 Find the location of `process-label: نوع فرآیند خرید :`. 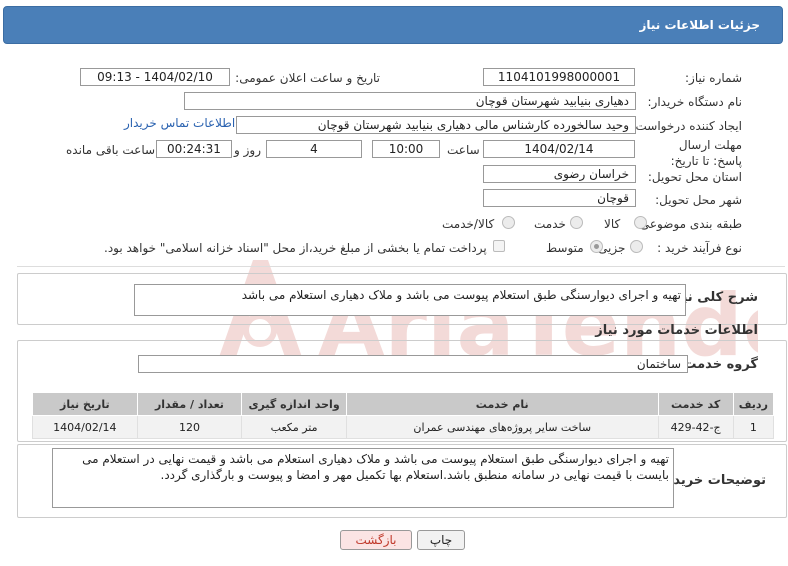

process-label: نوع فرآیند خرید : is located at coordinates (699, 248).